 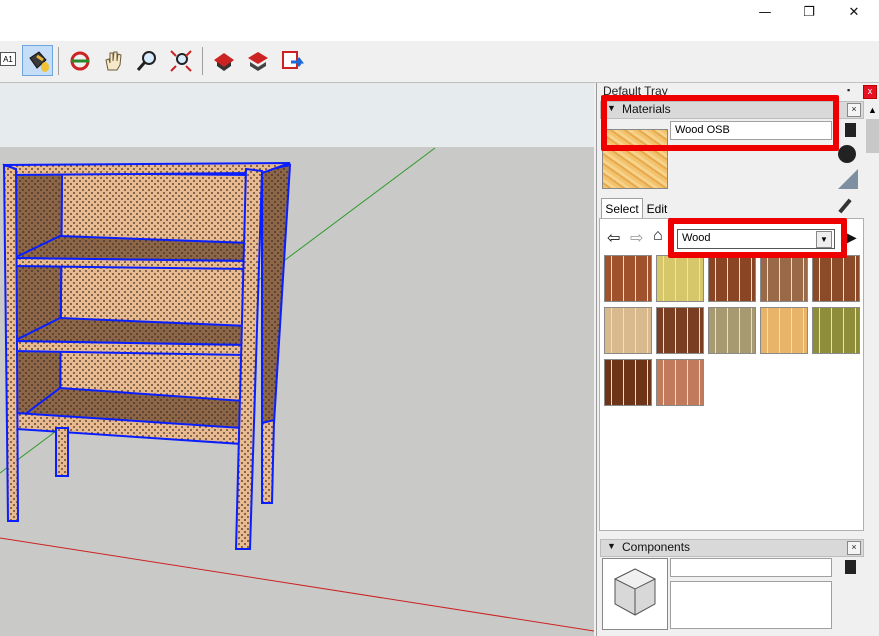 What do you see at coordinates (872, 136) in the screenshot?
I see `scrollbar-thumb` at bounding box center [872, 136].